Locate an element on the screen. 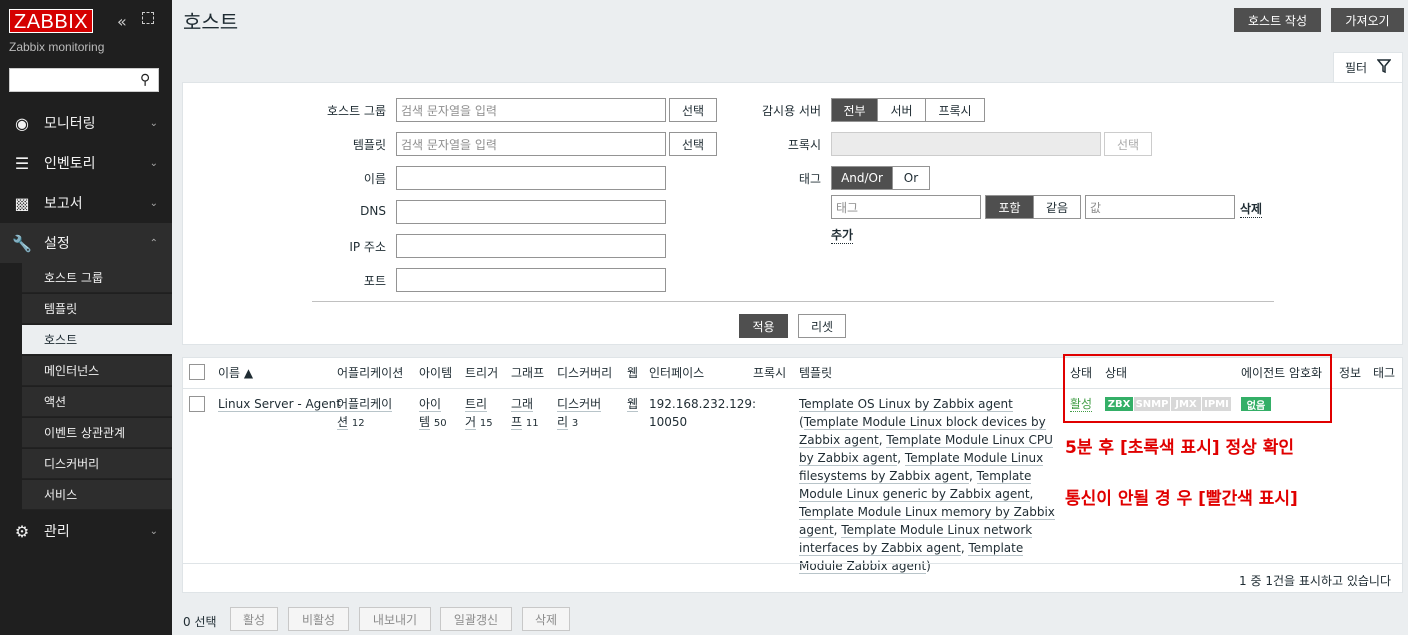  monitored-by-any: 전부 is located at coordinates (855, 110).